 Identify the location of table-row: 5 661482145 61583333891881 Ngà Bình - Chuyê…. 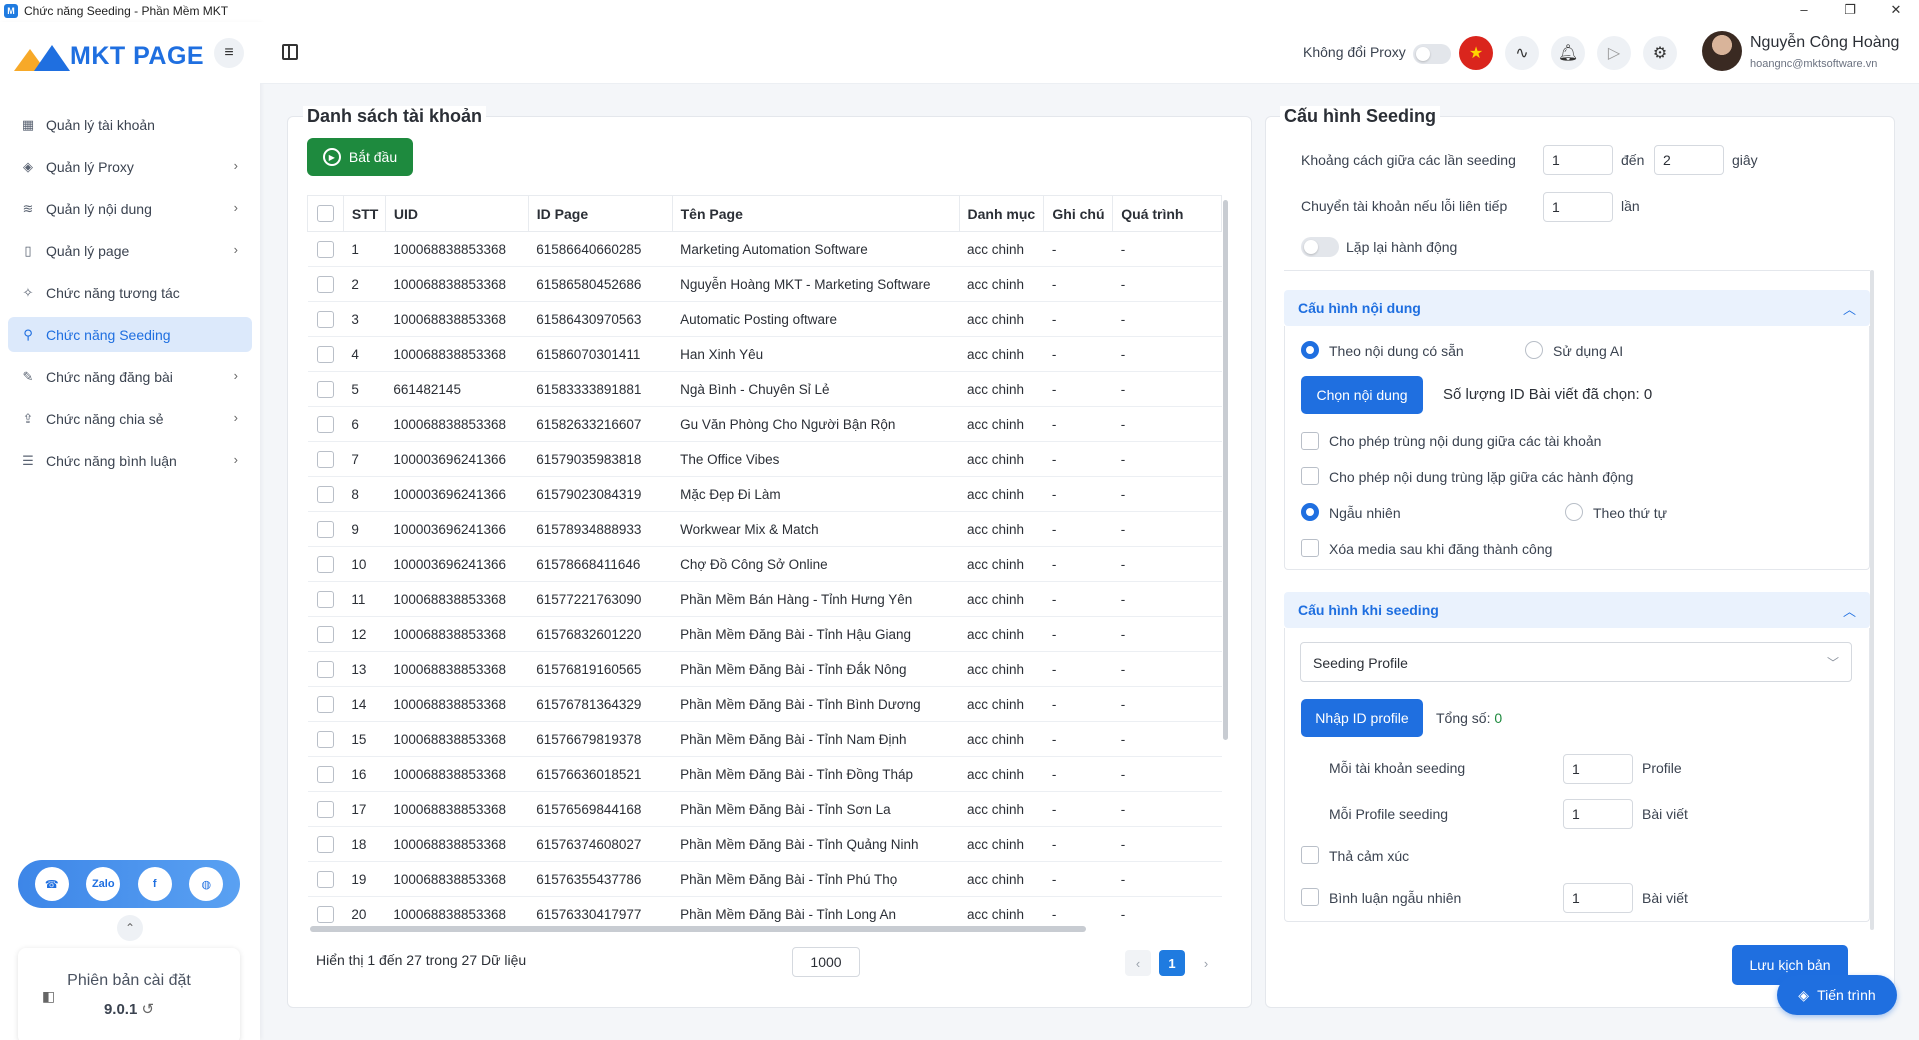
(764, 389).